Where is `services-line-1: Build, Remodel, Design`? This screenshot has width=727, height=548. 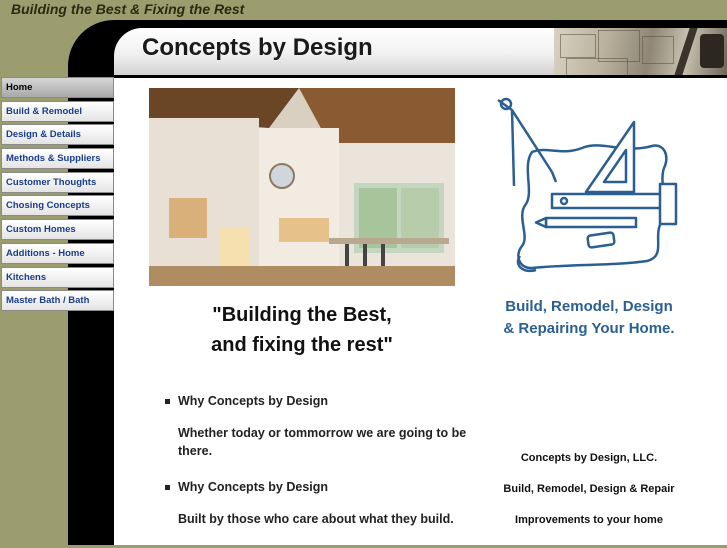
services-line-1: Build, Remodel, Design is located at coordinates (589, 306).